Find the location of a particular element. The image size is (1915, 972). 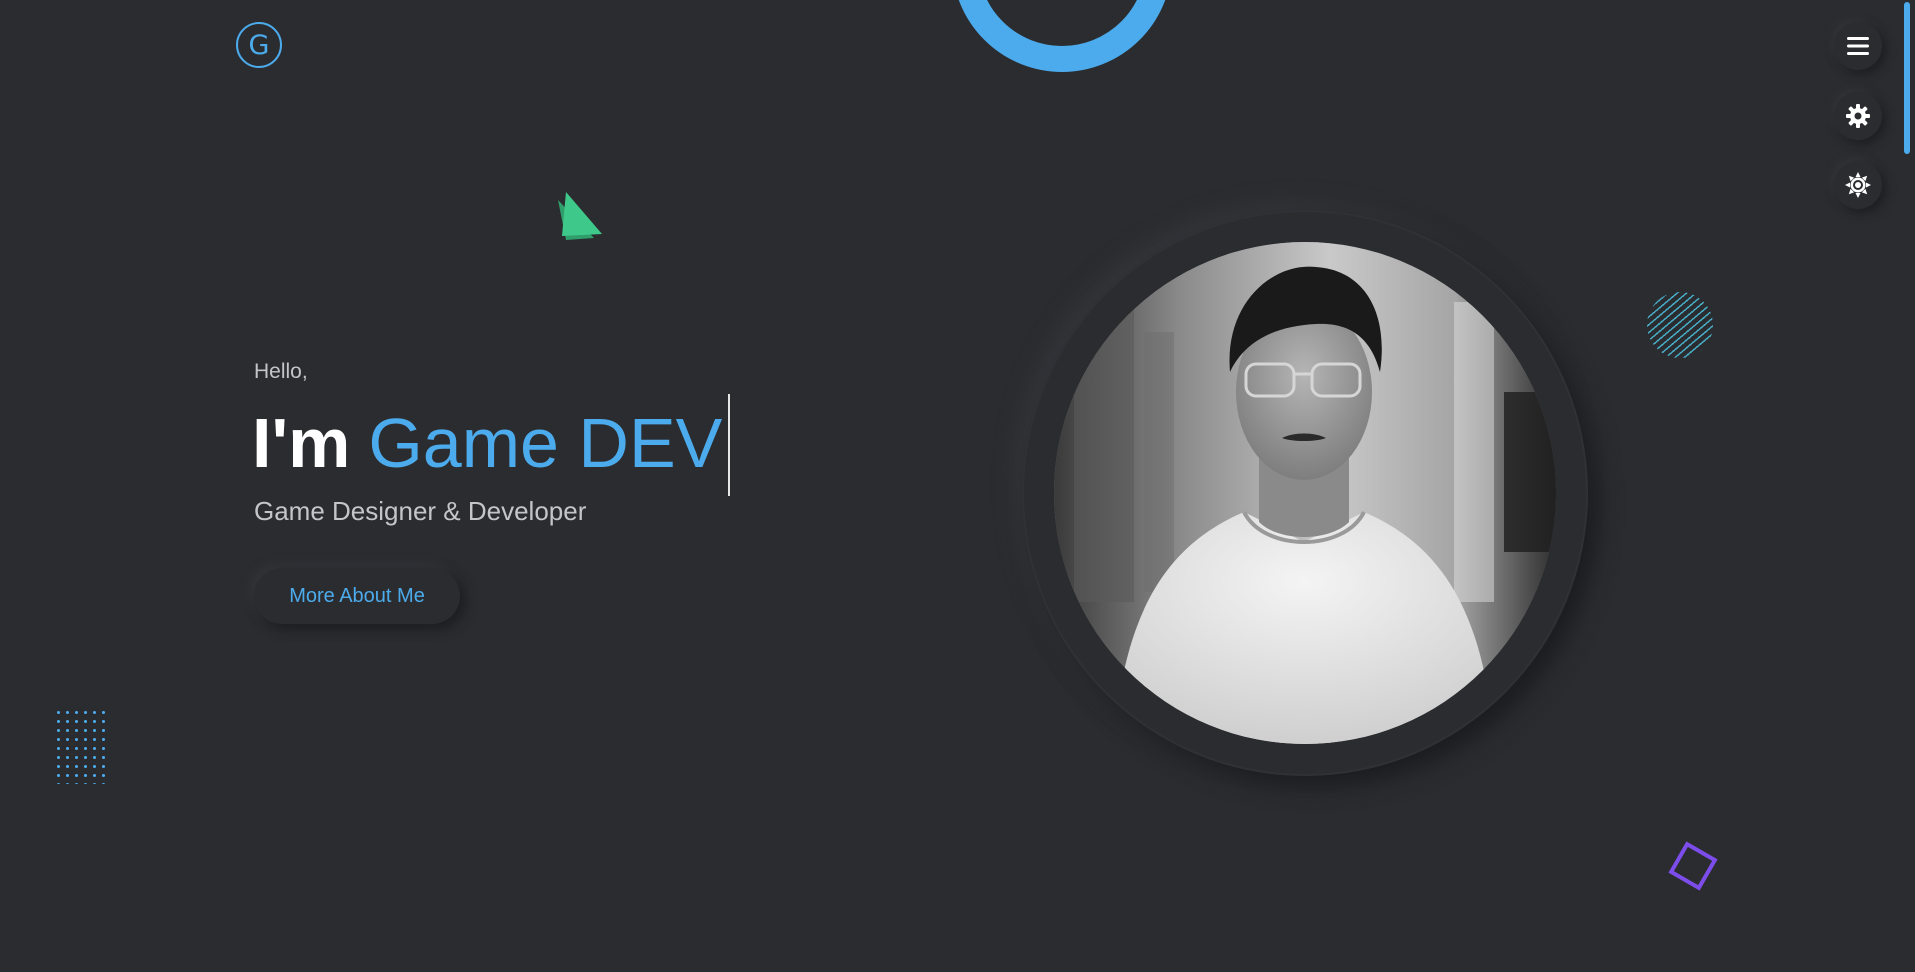

settings-button is located at coordinates (1858, 116).